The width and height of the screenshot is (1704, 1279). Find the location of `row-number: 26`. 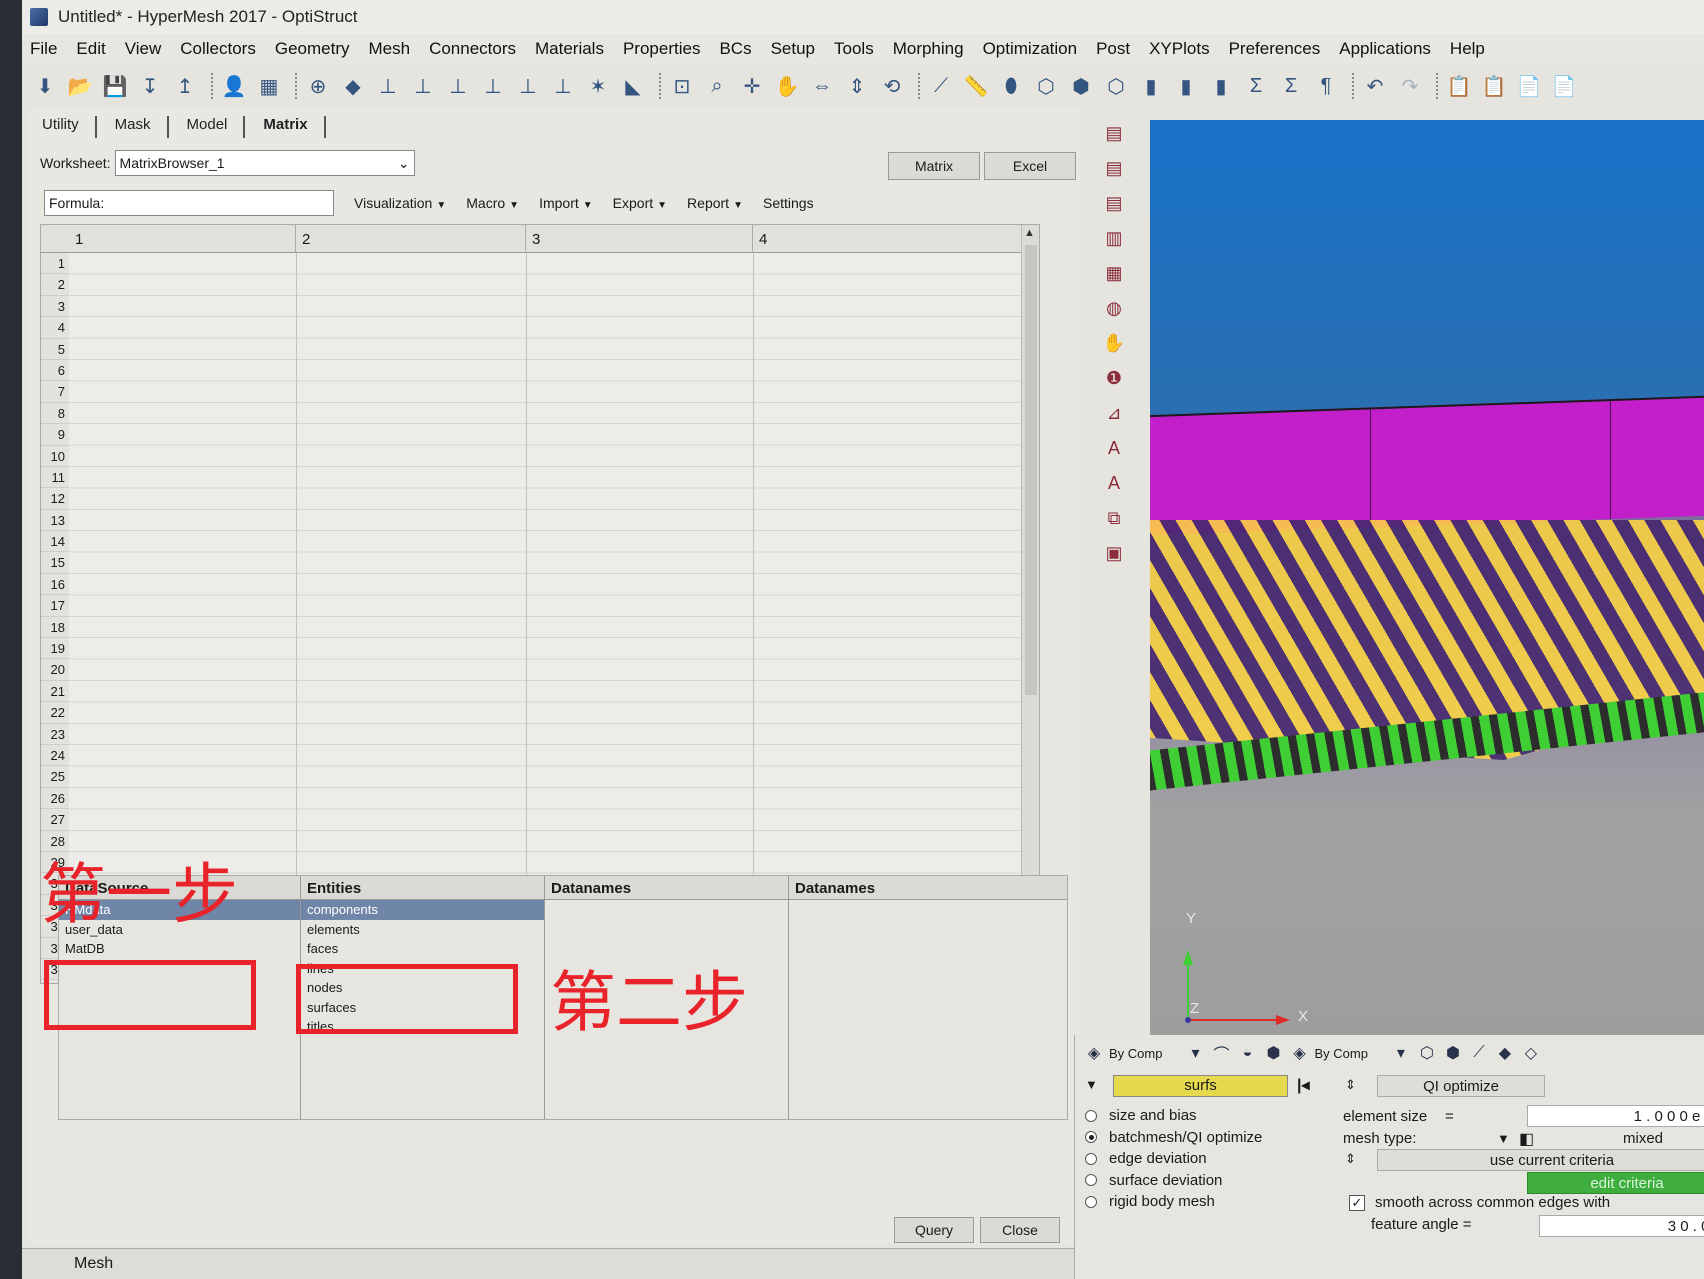

row-number: 26 is located at coordinates (55, 798).